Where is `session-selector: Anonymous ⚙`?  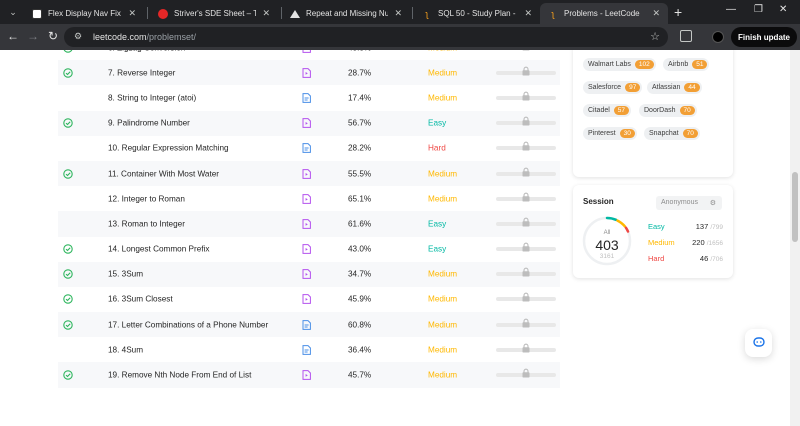
session-selector: Anonymous ⚙ is located at coordinates (689, 203).